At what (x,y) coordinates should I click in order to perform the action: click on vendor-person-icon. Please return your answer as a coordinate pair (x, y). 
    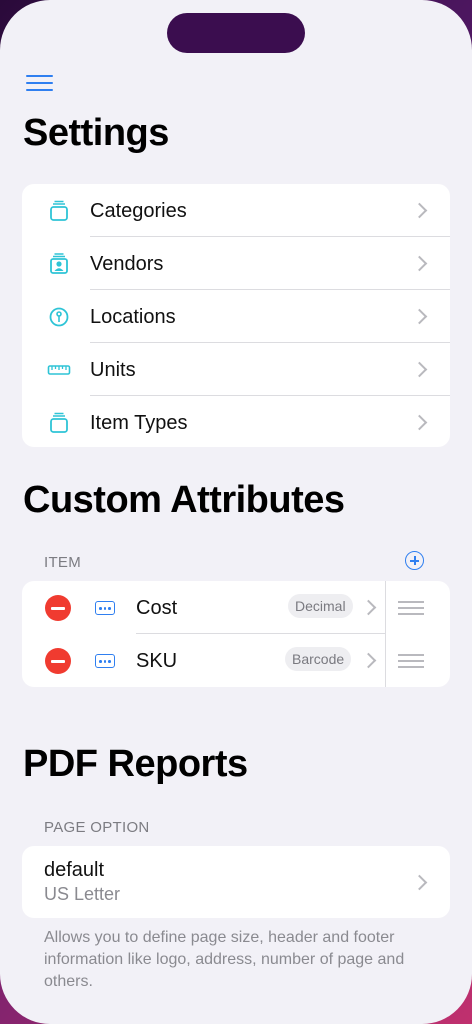
    Looking at the image, I should click on (59, 263).